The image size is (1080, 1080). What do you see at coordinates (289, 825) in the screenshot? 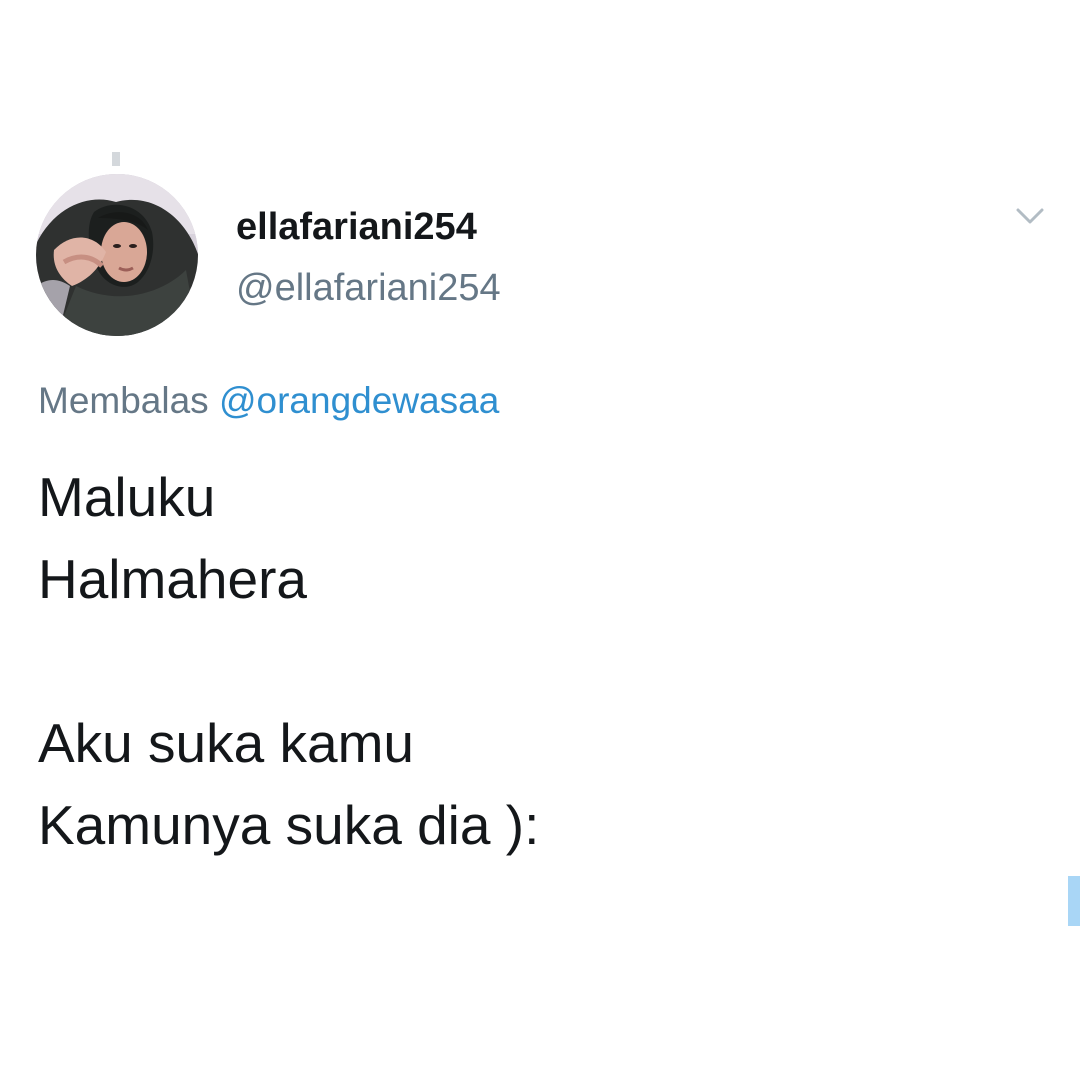
I see `tweet-line: Kamunya suka dia ):` at bounding box center [289, 825].